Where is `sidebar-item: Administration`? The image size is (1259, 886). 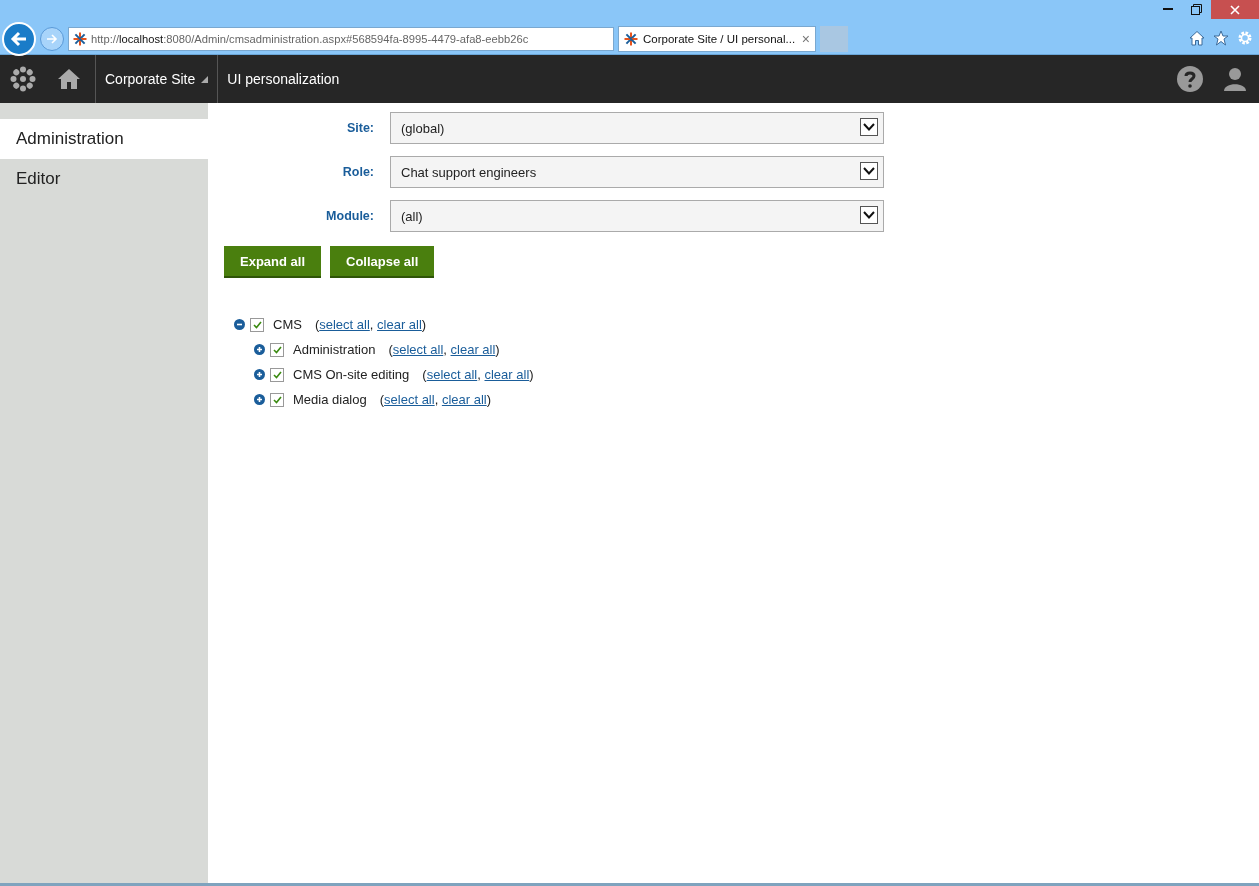 sidebar-item: Administration is located at coordinates (104, 139).